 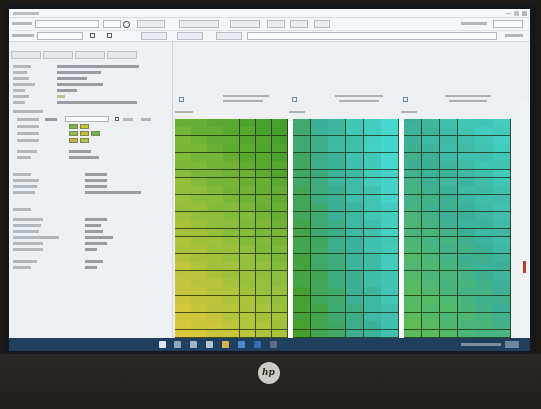 What do you see at coordinates (225, 344) in the screenshot?
I see `taskbar-app-4-icon` at bounding box center [225, 344].